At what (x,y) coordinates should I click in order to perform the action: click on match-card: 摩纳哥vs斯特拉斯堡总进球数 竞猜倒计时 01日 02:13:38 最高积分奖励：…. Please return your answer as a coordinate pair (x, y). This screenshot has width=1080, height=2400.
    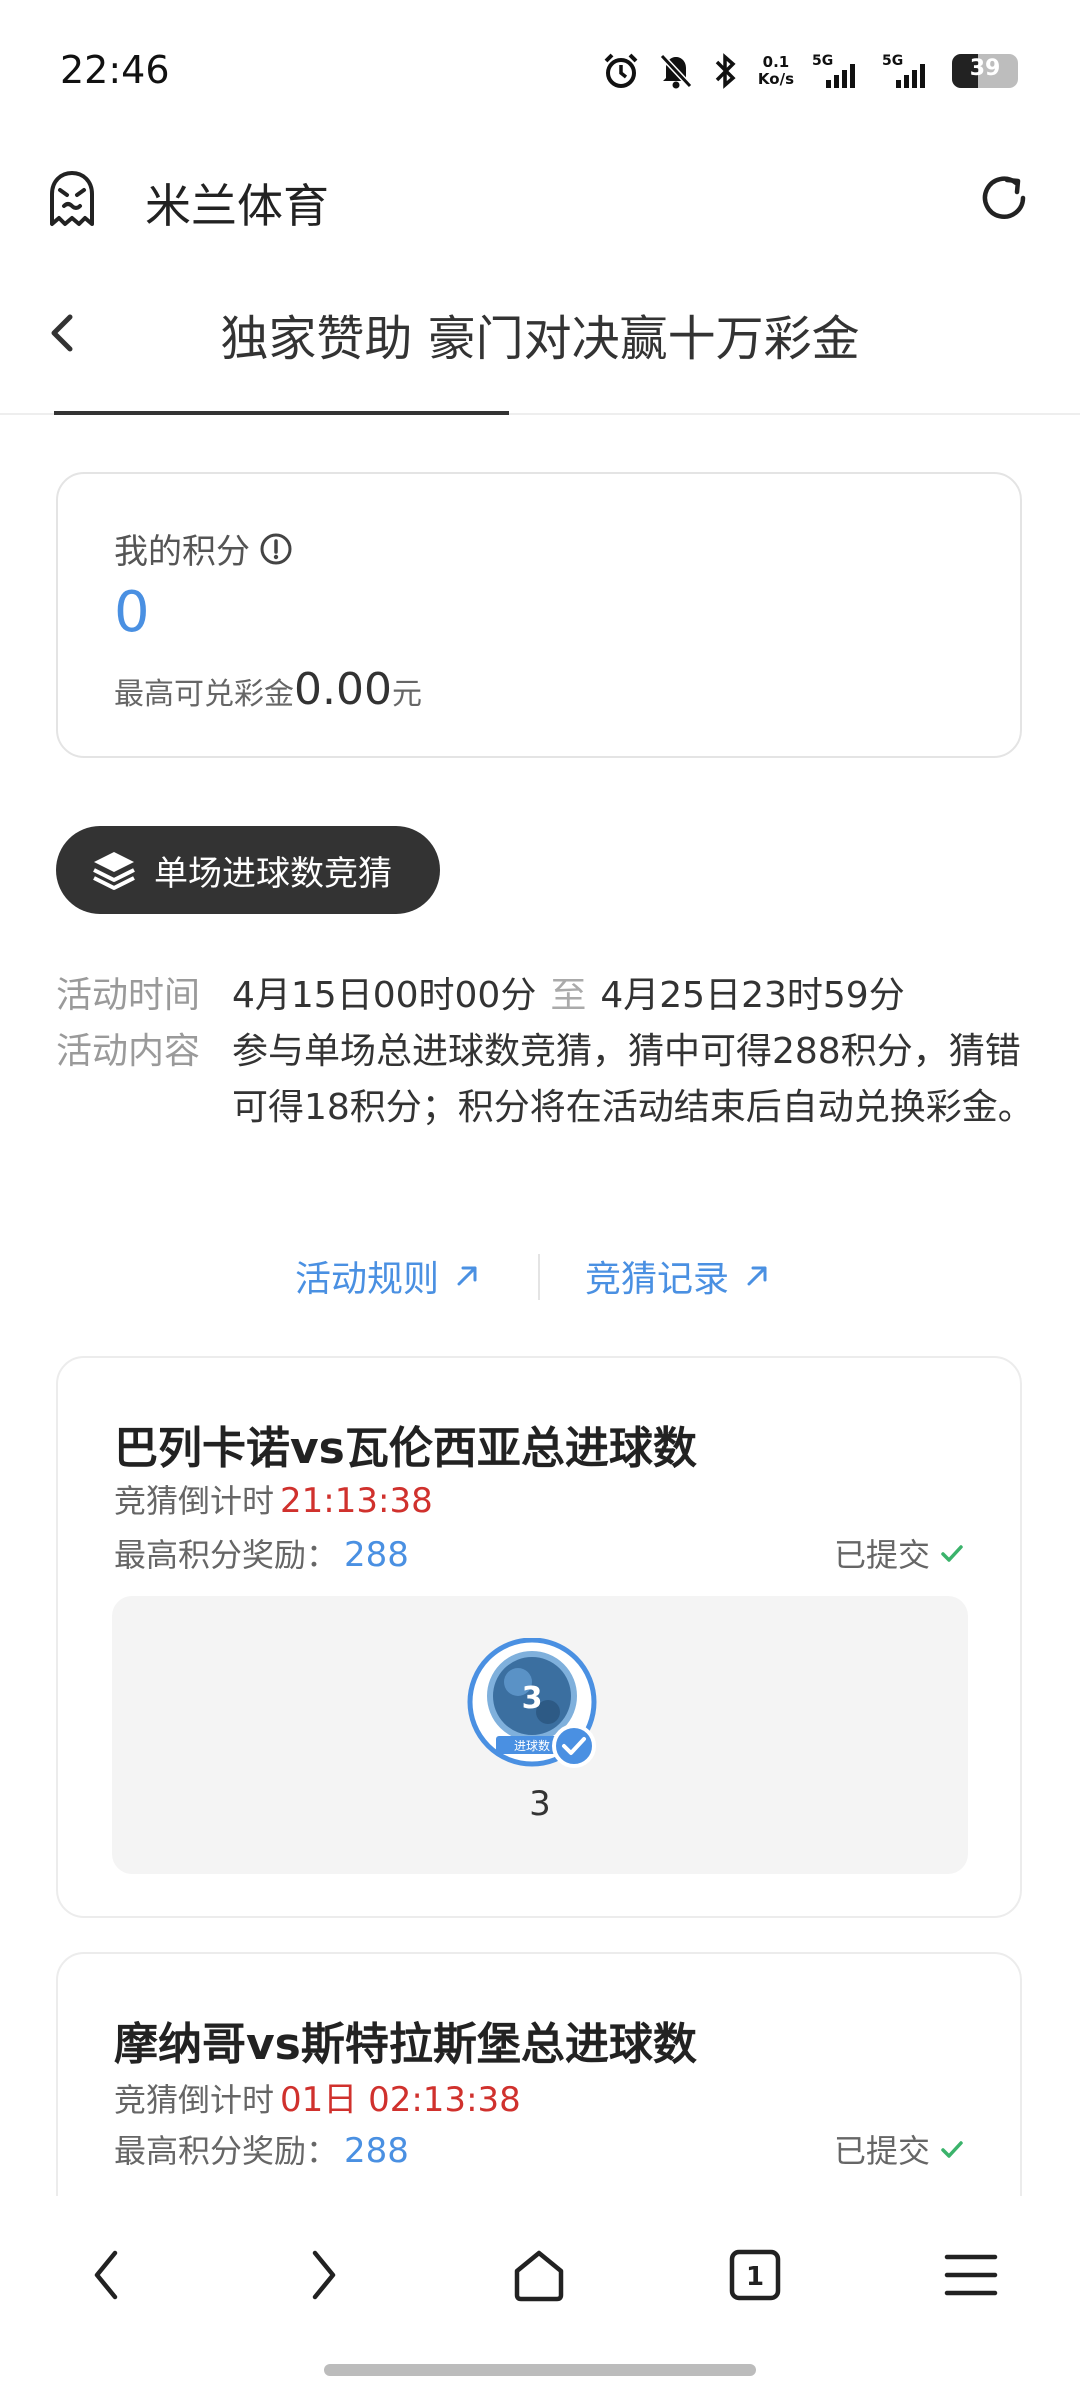
    Looking at the image, I should click on (539, 2092).